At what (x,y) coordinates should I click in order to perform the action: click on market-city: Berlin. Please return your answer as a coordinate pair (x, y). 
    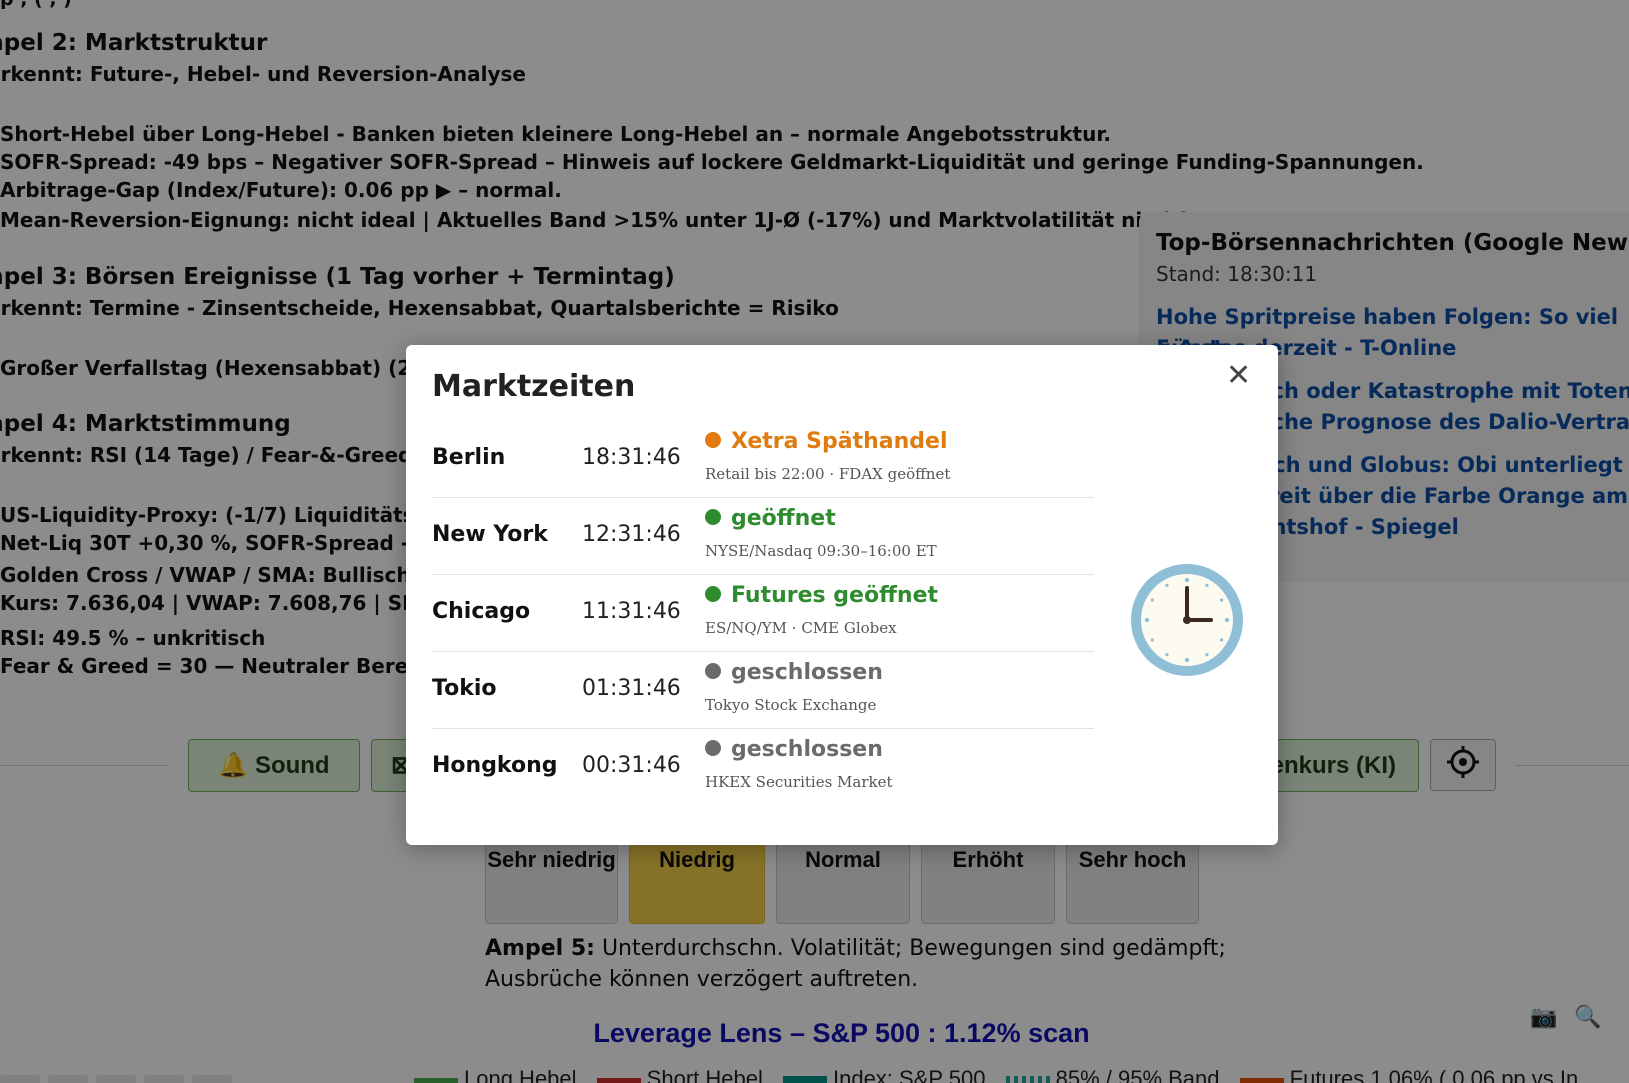
    Looking at the image, I should click on (469, 457).